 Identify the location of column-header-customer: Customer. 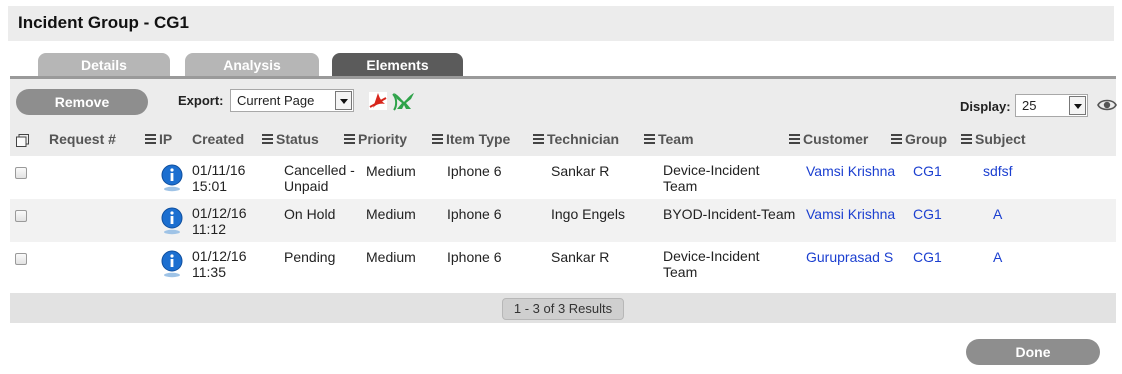
(828, 139).